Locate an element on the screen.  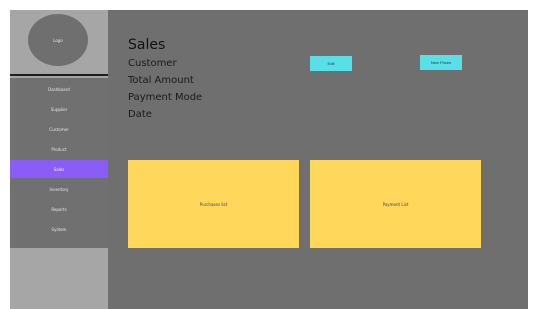
purchases-list-label: Purchases list is located at coordinates (213, 204).